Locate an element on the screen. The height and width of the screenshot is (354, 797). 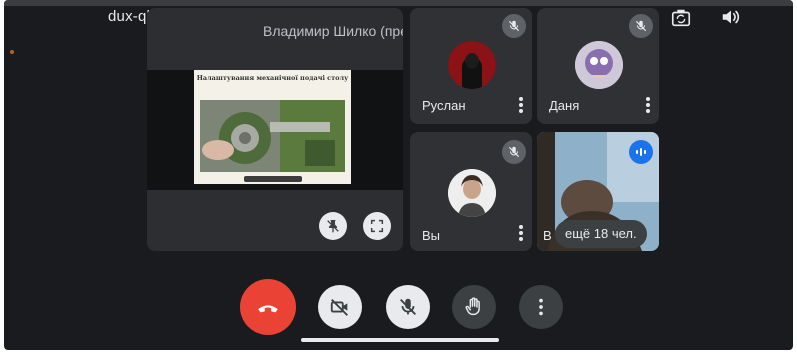
speaker-icon is located at coordinates (731, 17).